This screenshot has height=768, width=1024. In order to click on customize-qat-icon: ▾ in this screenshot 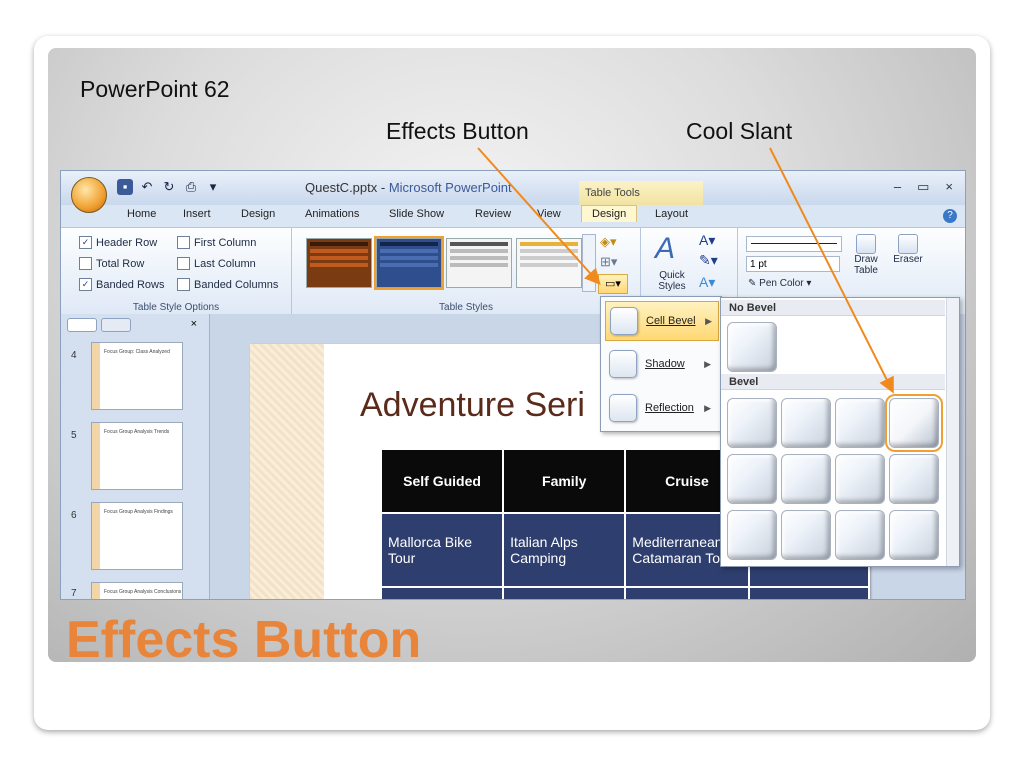, I will do `click(213, 187)`.